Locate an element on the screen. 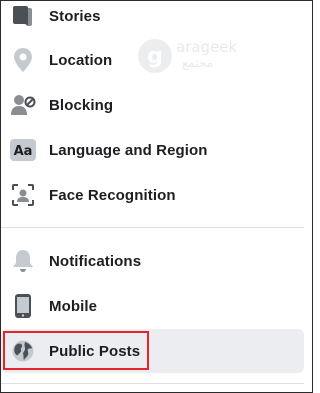 Image resolution: width=320 pixels, height=393 pixels. language-aa-icon: Aa is located at coordinates (23, 150).